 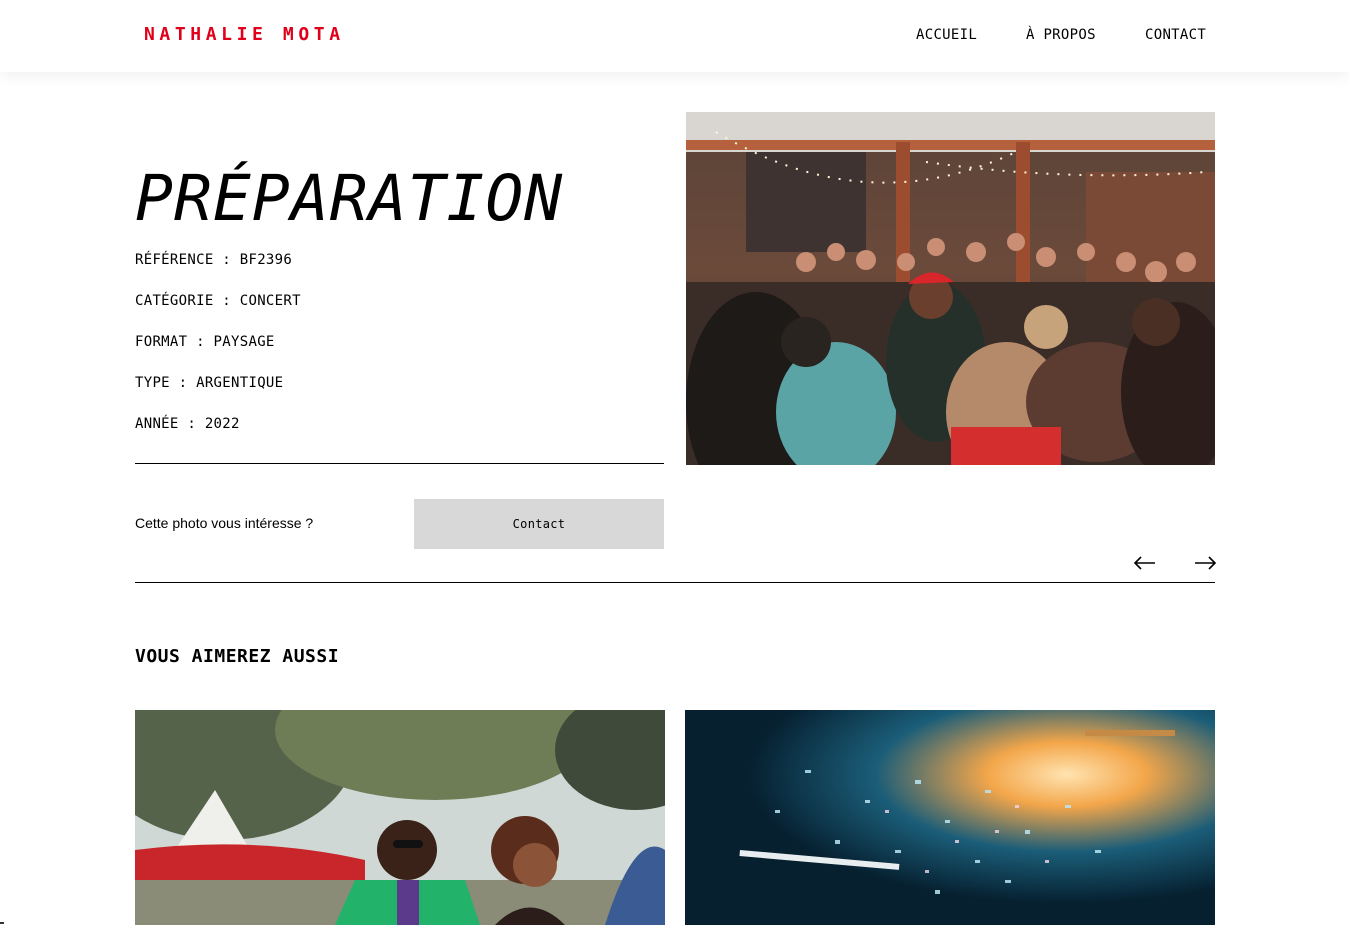 I want to click on photo-type: TYPE : ARGENTIQUE, so click(x=209, y=383).